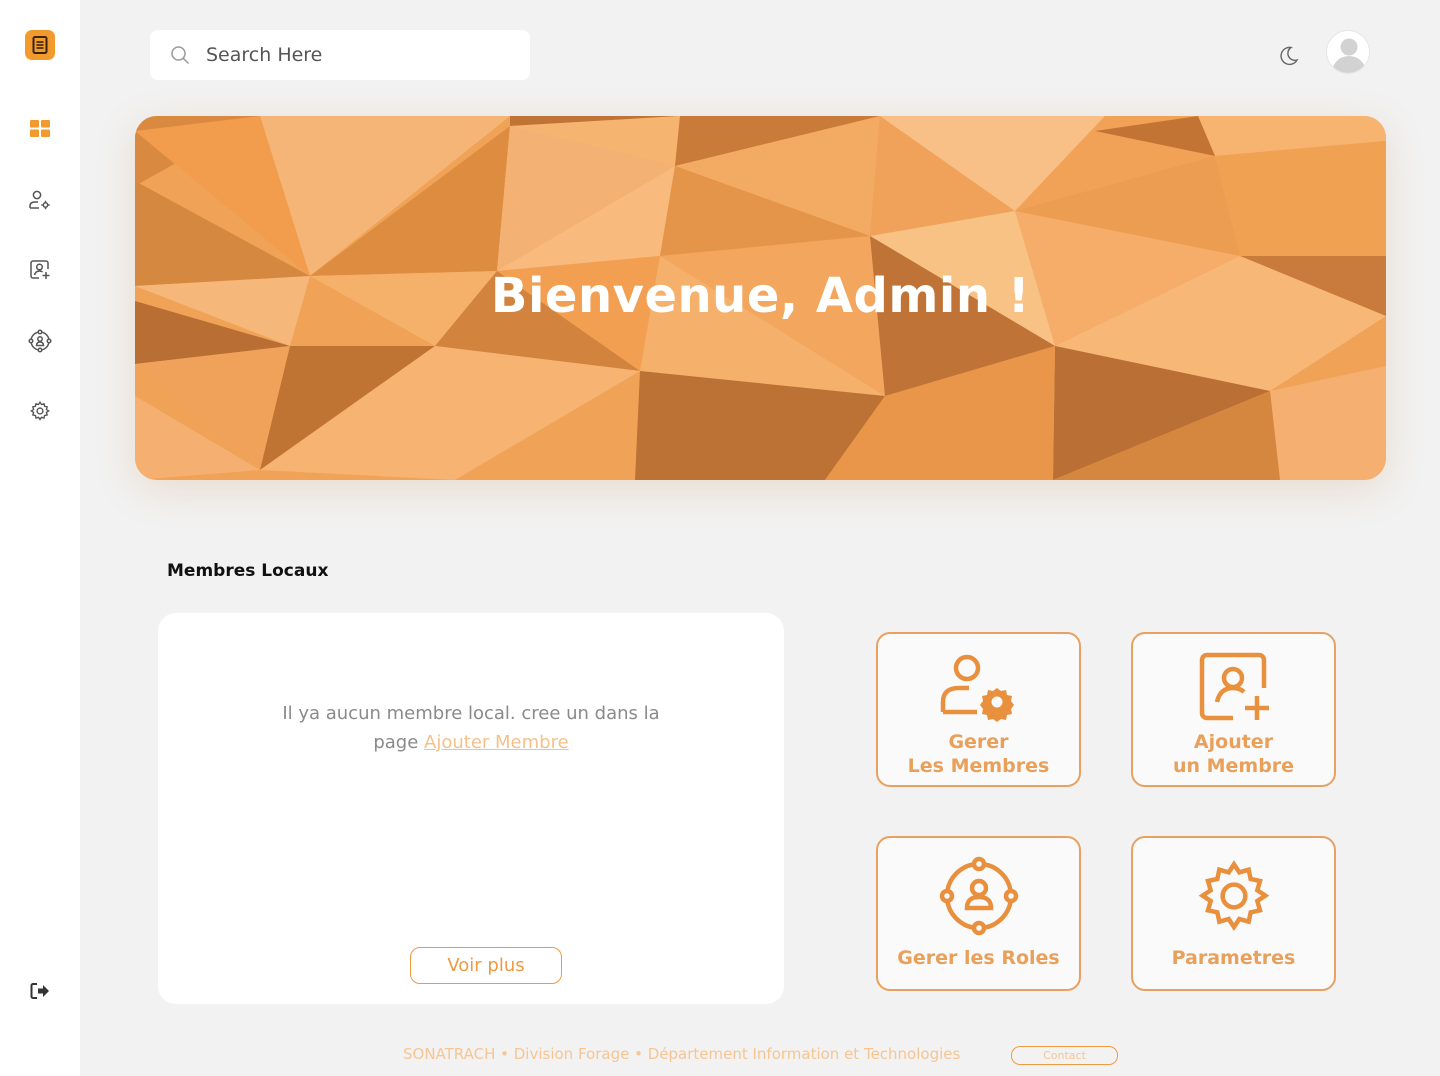 The image size is (1440, 1076). I want to click on search-icon, so click(180, 55).